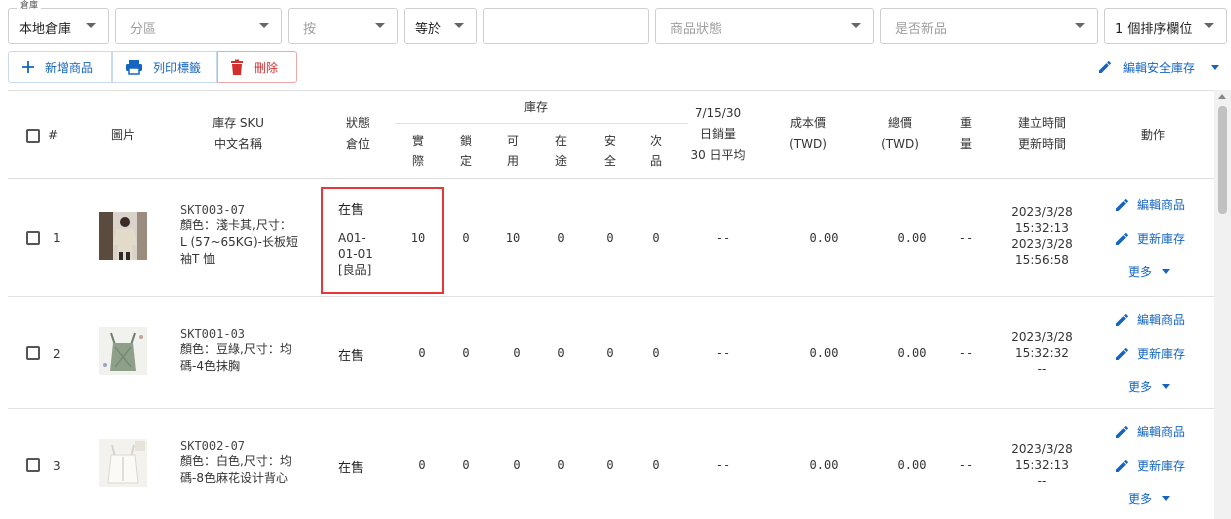 This screenshot has height=519, width=1231. What do you see at coordinates (466, 353) in the screenshot?
I see `stock-locked: 0` at bounding box center [466, 353].